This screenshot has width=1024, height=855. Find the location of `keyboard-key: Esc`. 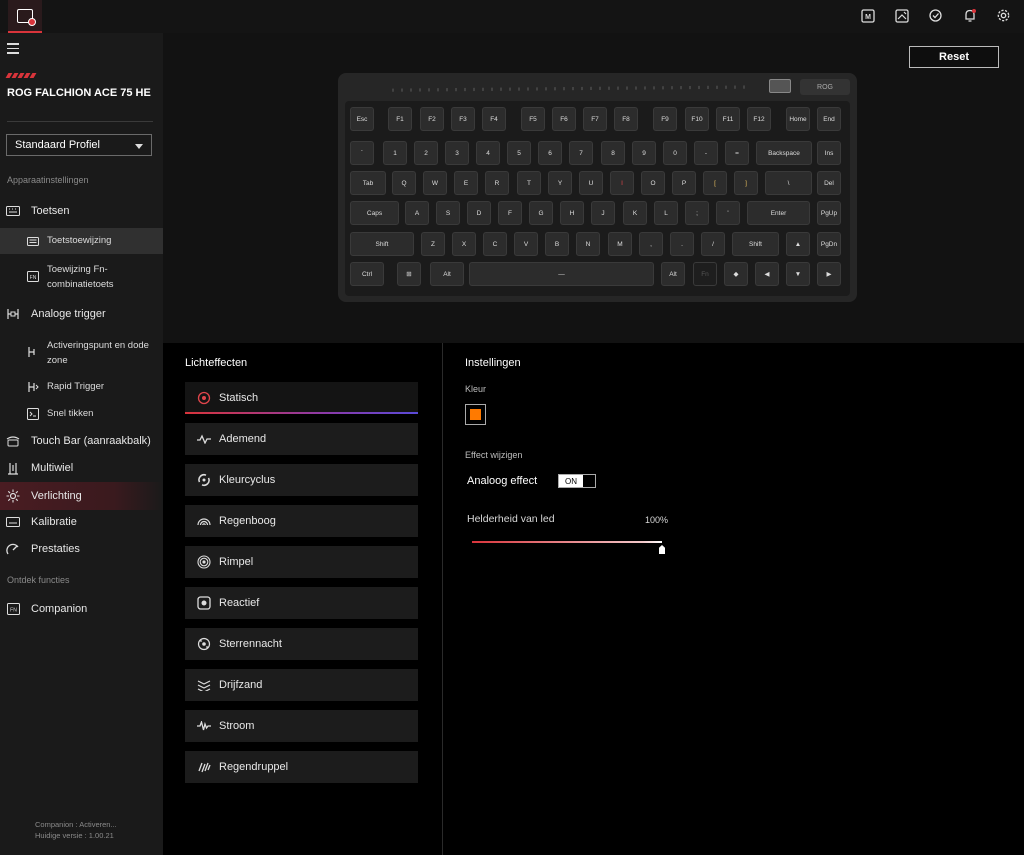

keyboard-key: Esc is located at coordinates (362, 119).